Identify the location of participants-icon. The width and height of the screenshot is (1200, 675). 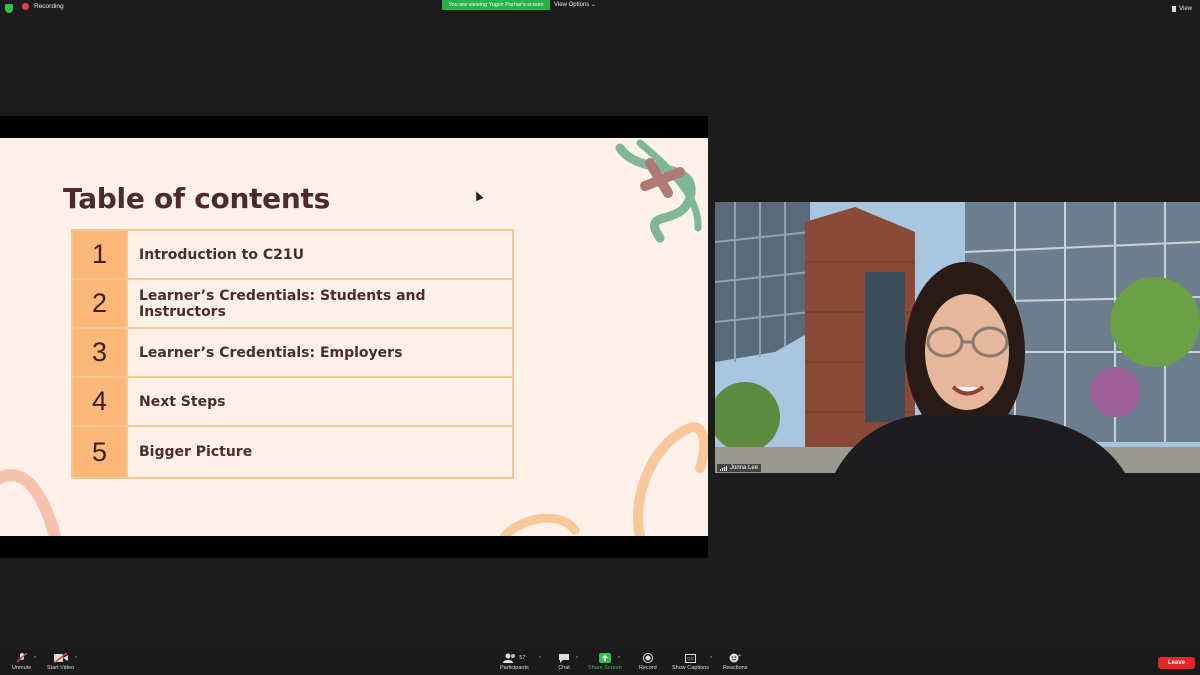
(509, 658).